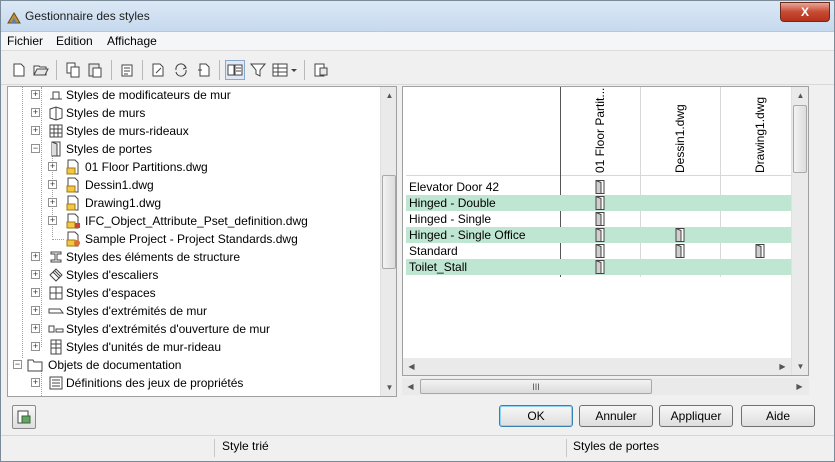 This screenshot has width=835, height=462. Describe the element at coordinates (194, 149) in the screenshot. I see `tree-item-door-styles: − Styles de portes` at that location.